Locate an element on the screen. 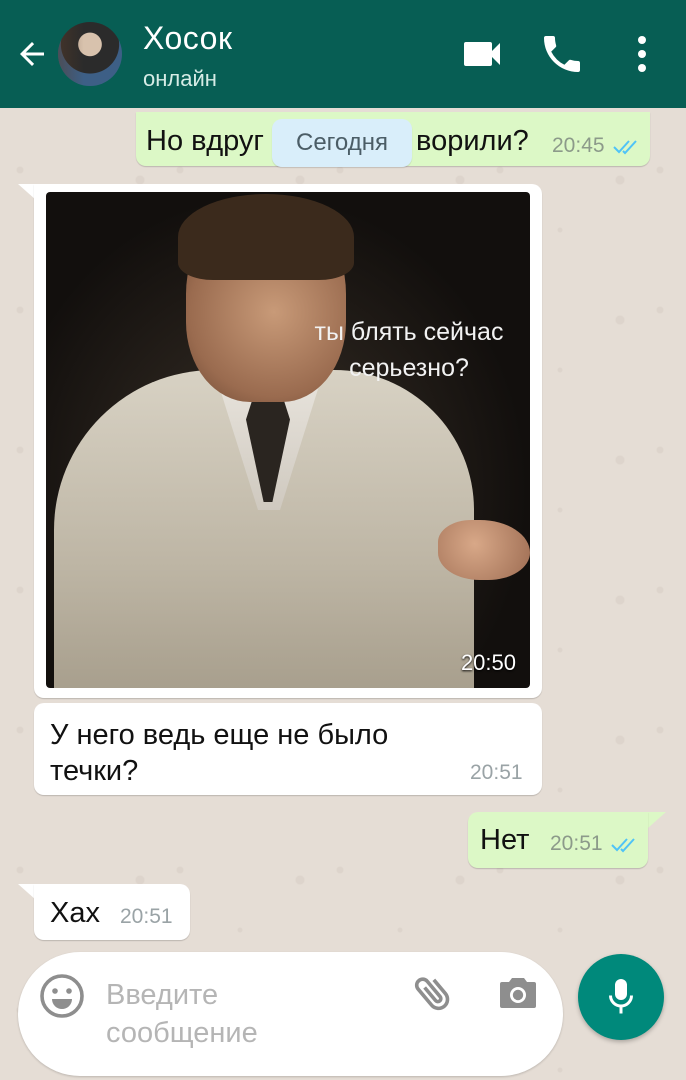  avatar is located at coordinates (90, 54).